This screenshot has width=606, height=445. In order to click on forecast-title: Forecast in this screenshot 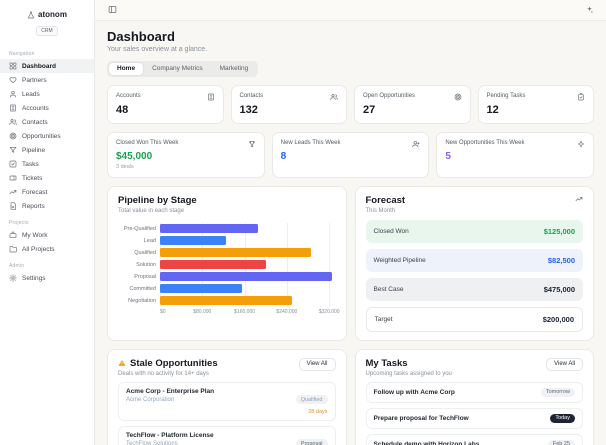, I will do `click(385, 200)`.